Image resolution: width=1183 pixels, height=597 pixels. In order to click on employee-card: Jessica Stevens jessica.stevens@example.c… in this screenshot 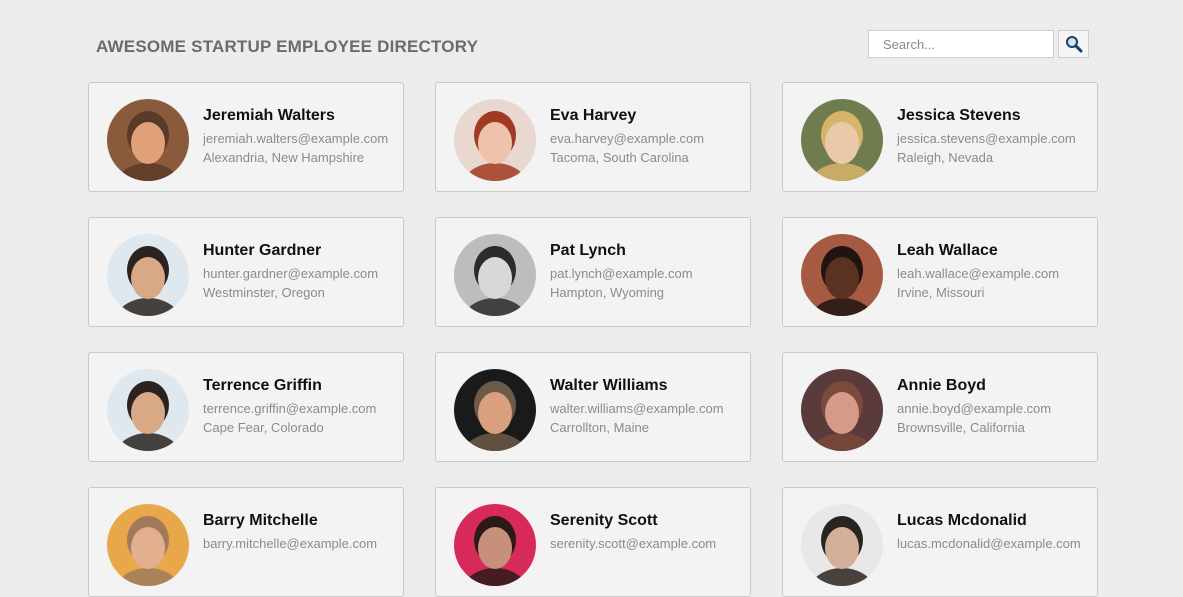, I will do `click(940, 137)`.